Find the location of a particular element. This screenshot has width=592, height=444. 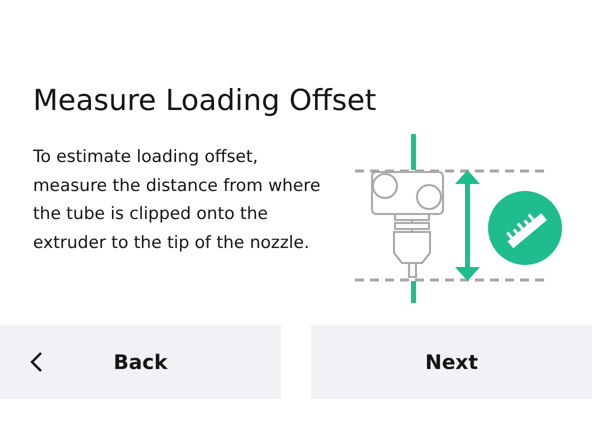

page-title: Measure Loading Offset is located at coordinates (205, 100).